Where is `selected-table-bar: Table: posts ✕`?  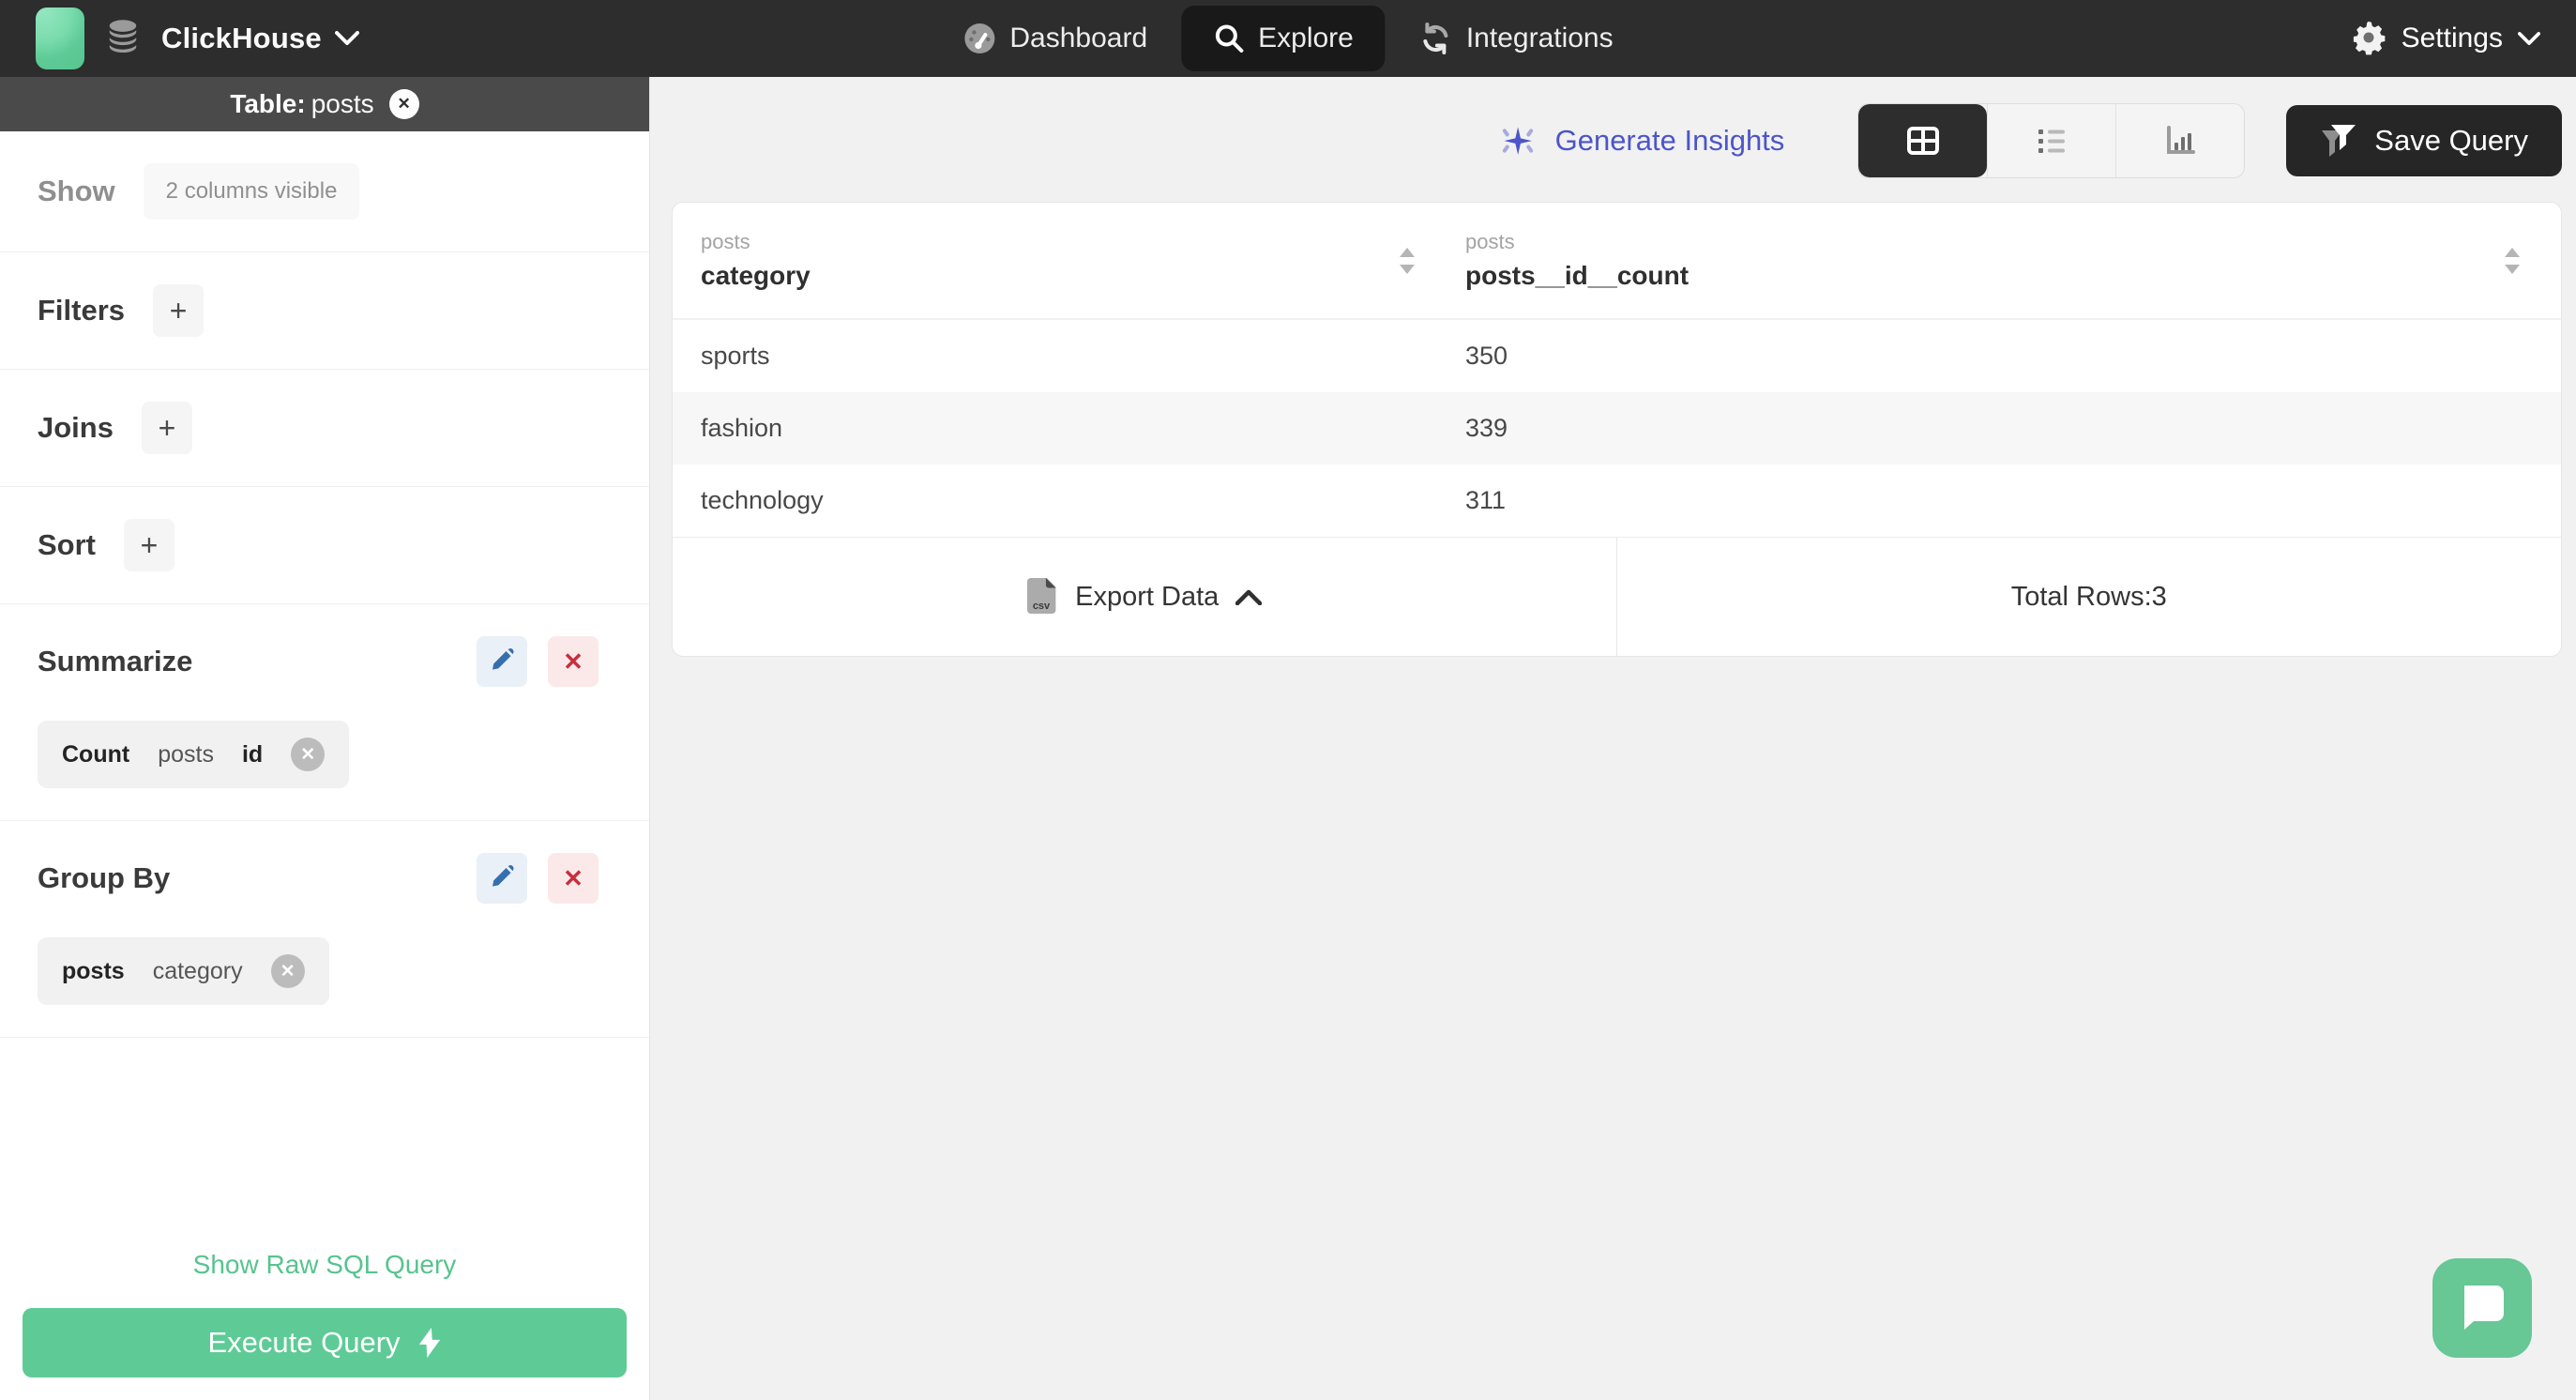 selected-table-bar: Table: posts ✕ is located at coordinates (324, 104).